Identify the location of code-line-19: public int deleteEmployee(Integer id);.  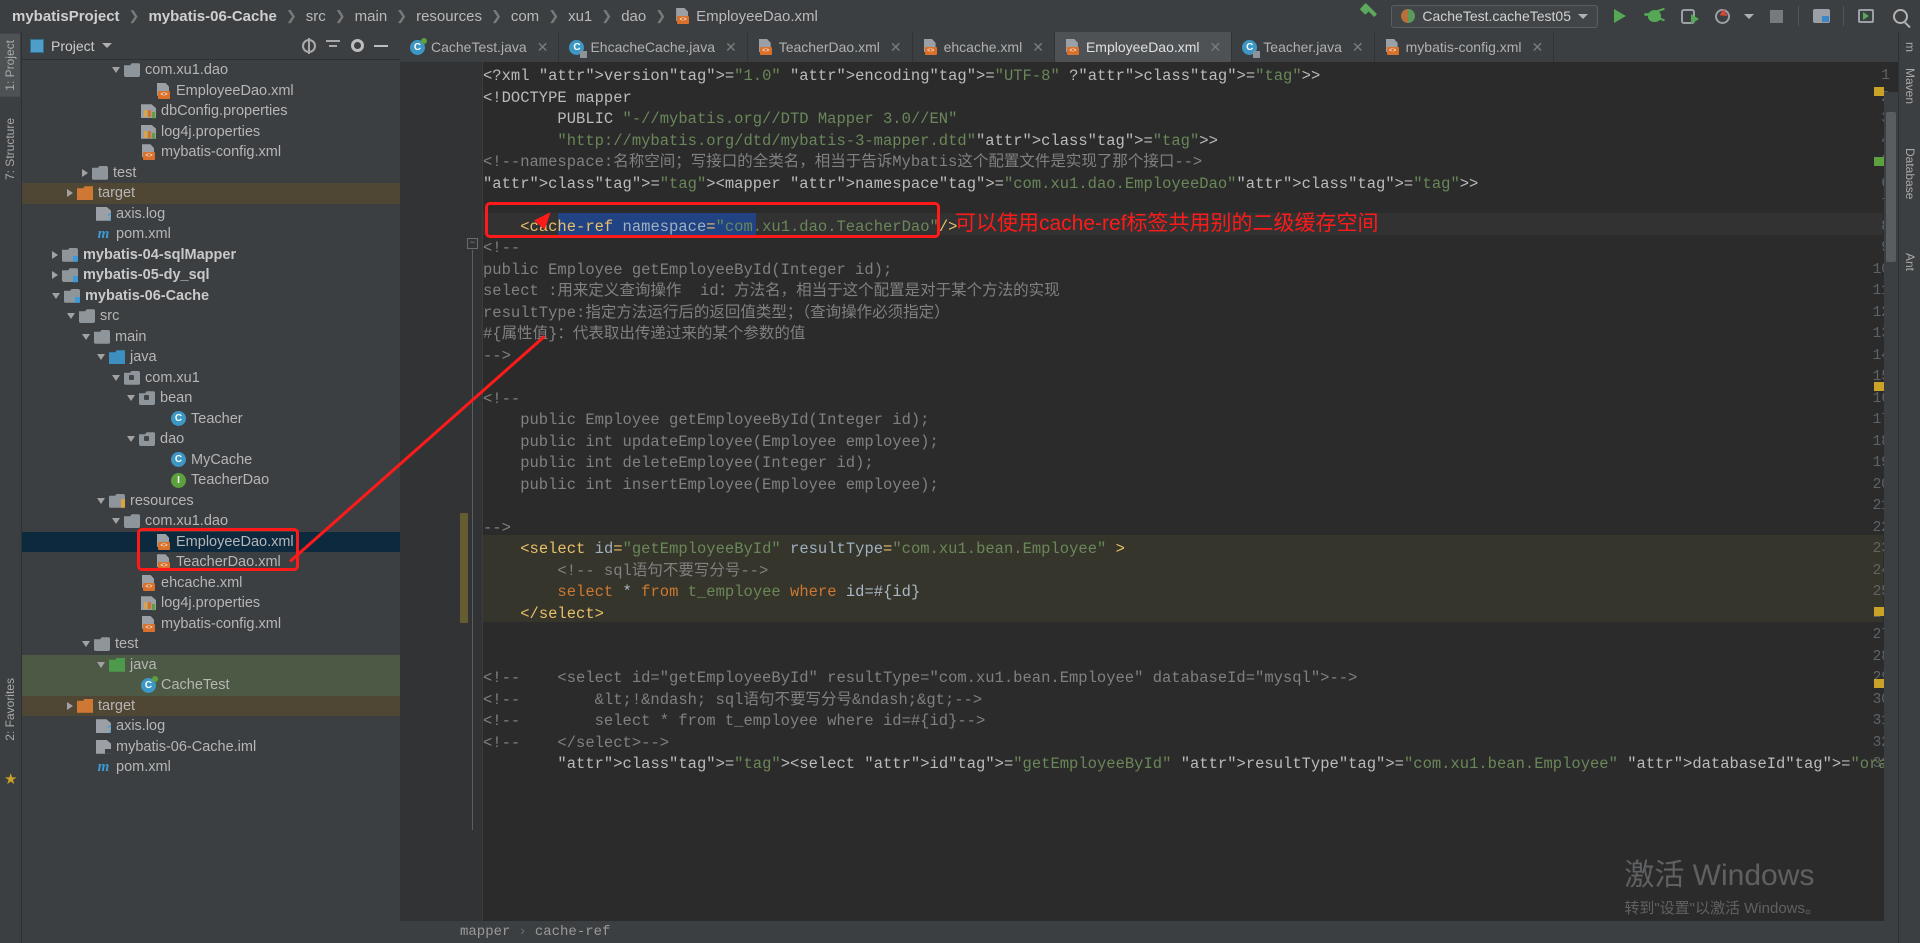
(678, 464).